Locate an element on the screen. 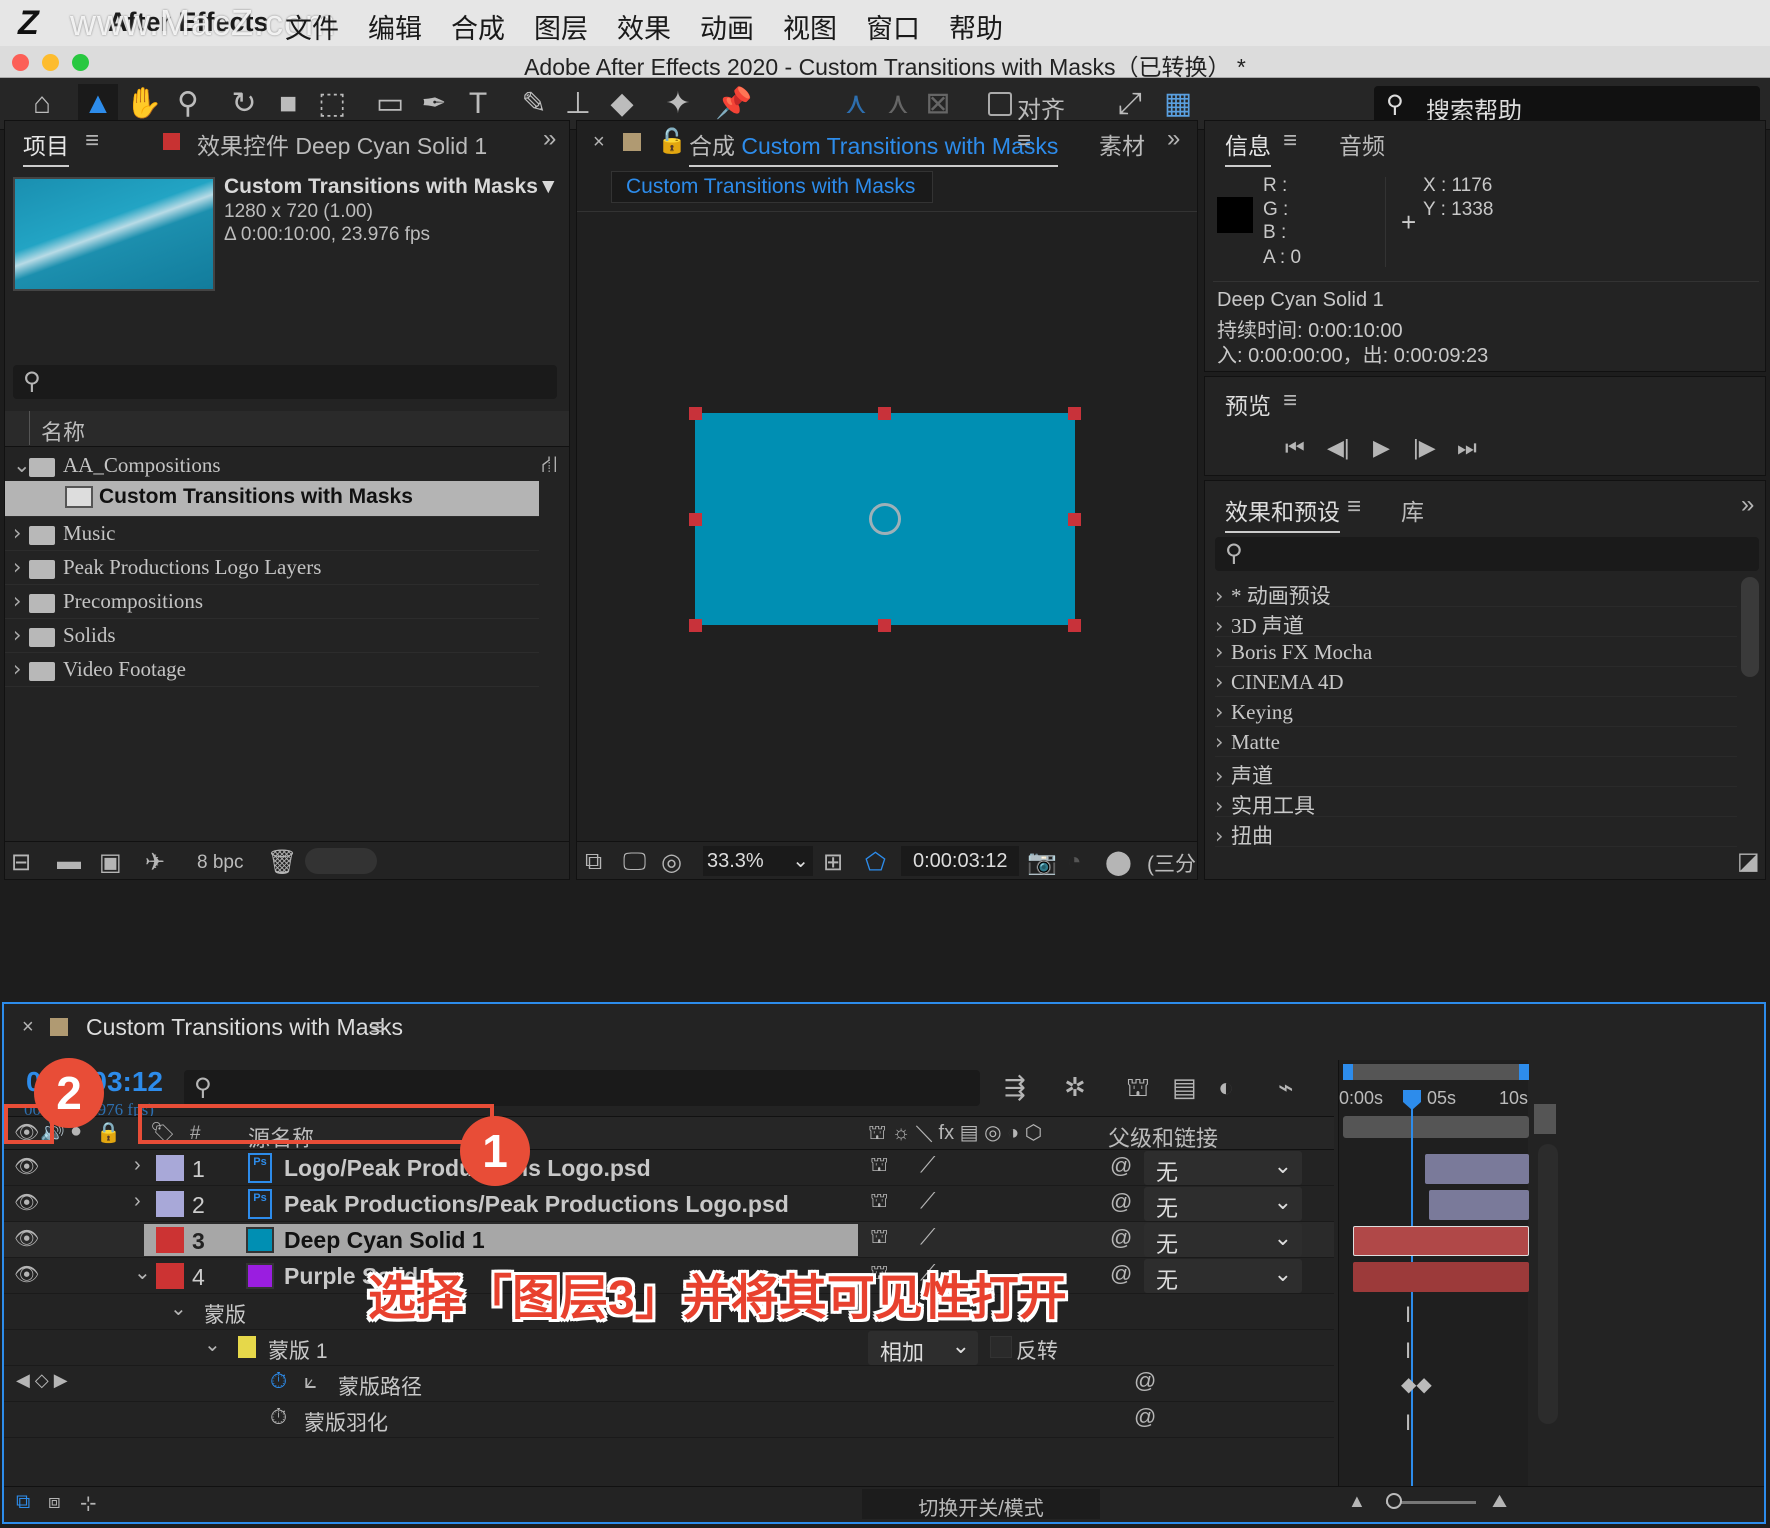  project-item-peak-logo-layers: › Peak Productions Logo Layers is located at coordinates (272, 567).